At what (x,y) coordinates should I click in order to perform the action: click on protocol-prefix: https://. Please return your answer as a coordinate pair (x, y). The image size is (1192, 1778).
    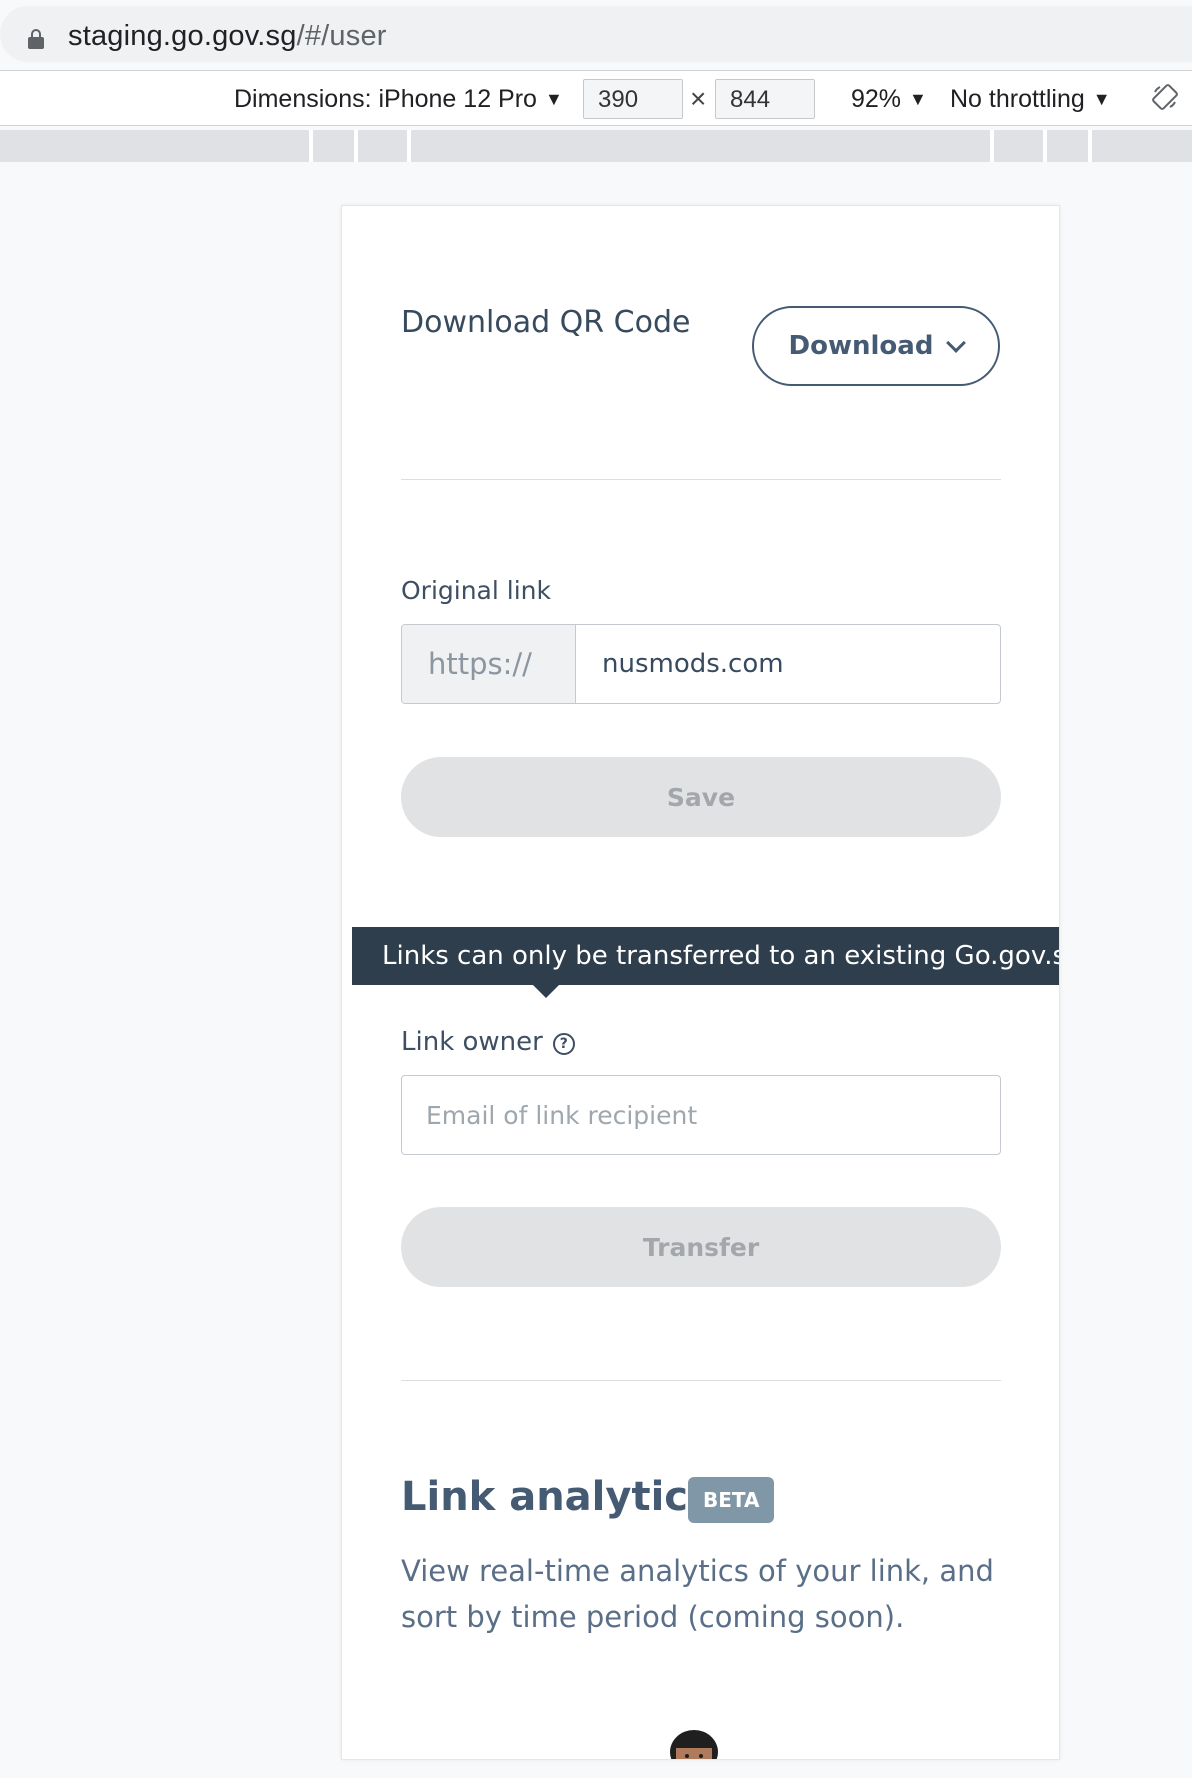
    Looking at the image, I should click on (489, 664).